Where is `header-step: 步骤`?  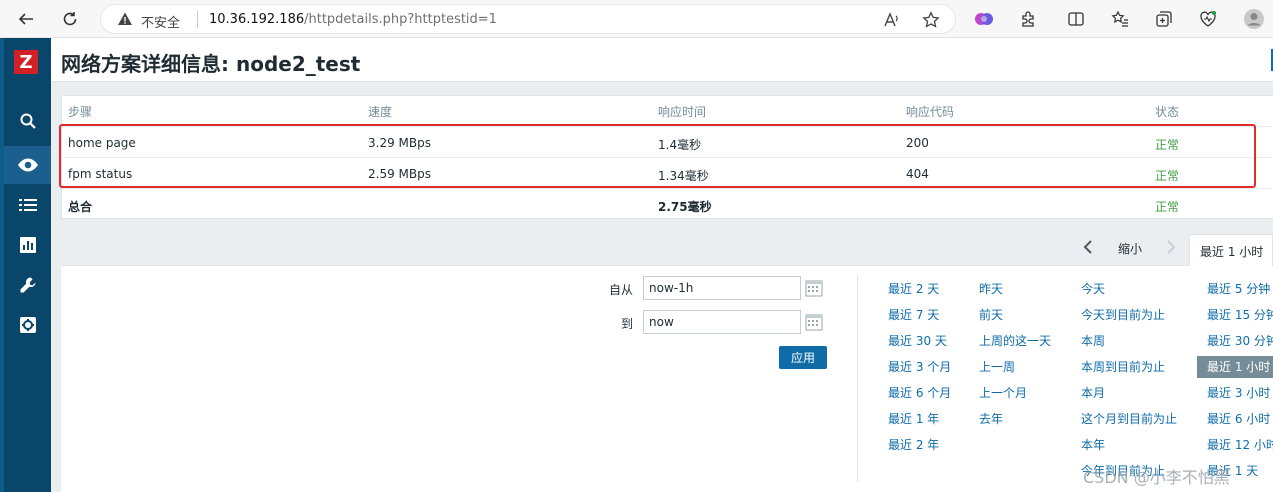
header-step: 步骤 is located at coordinates (80, 112).